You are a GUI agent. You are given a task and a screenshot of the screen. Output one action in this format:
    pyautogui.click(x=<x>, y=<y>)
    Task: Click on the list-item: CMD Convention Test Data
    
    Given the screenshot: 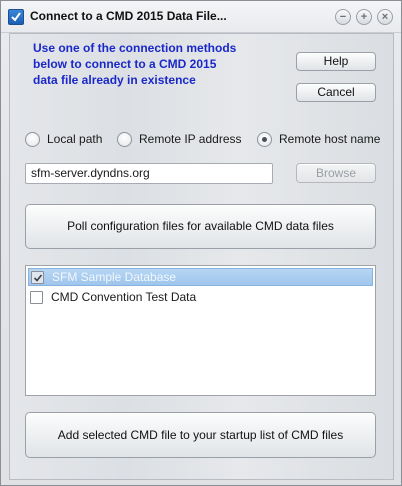 What is the action you would take?
    pyautogui.click(x=200, y=297)
    